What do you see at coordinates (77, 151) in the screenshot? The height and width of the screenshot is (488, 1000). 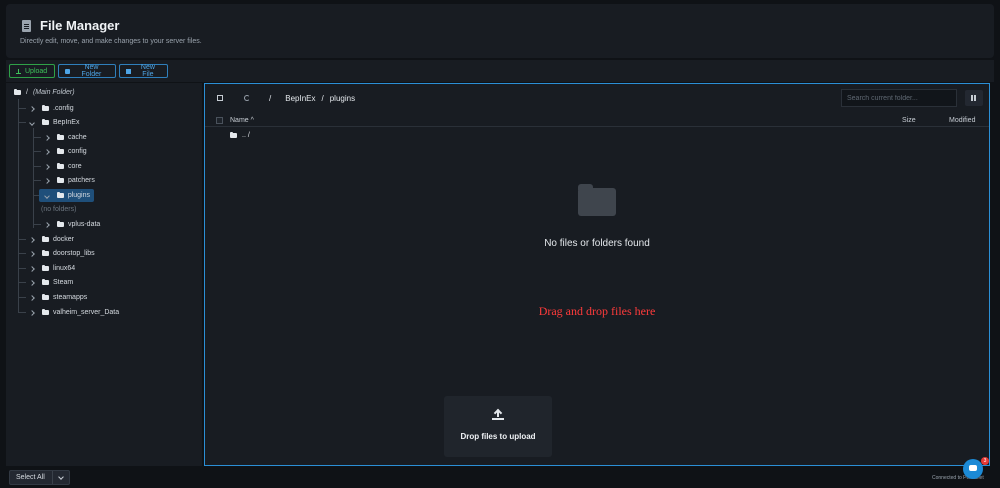 I see `tree-item-label: config` at bounding box center [77, 151].